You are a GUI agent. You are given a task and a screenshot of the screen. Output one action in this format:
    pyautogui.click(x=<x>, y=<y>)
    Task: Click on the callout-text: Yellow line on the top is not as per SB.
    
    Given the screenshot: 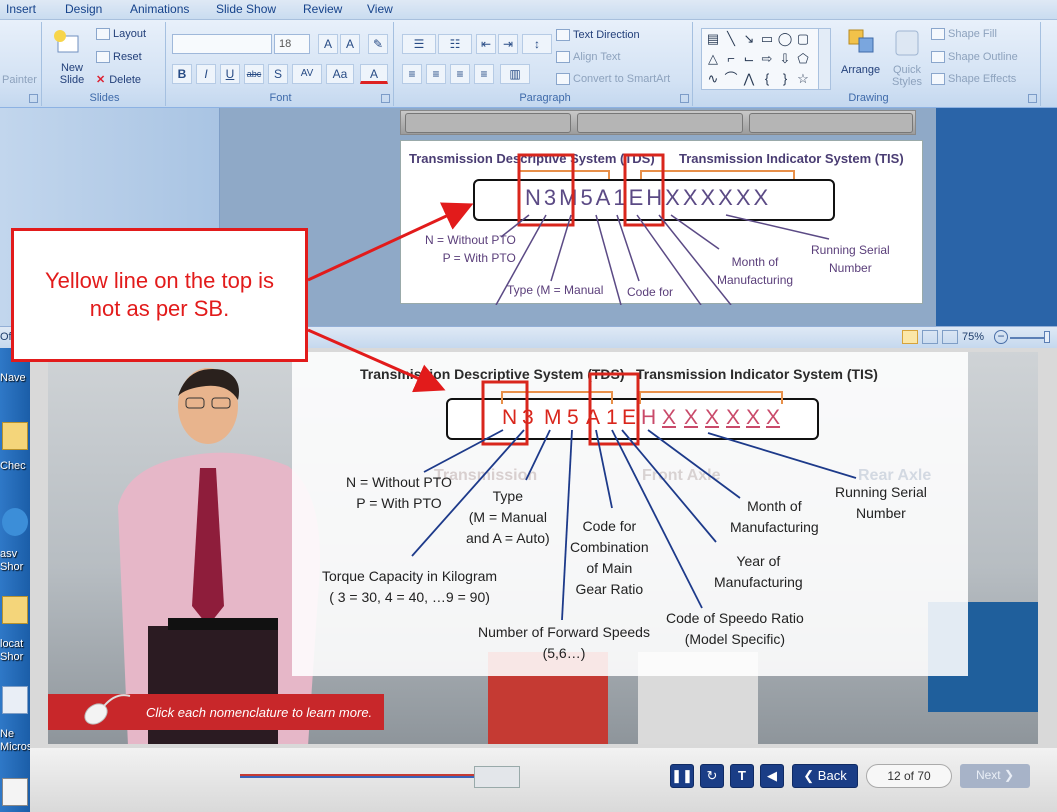 What is the action you would take?
    pyautogui.click(x=159, y=294)
    